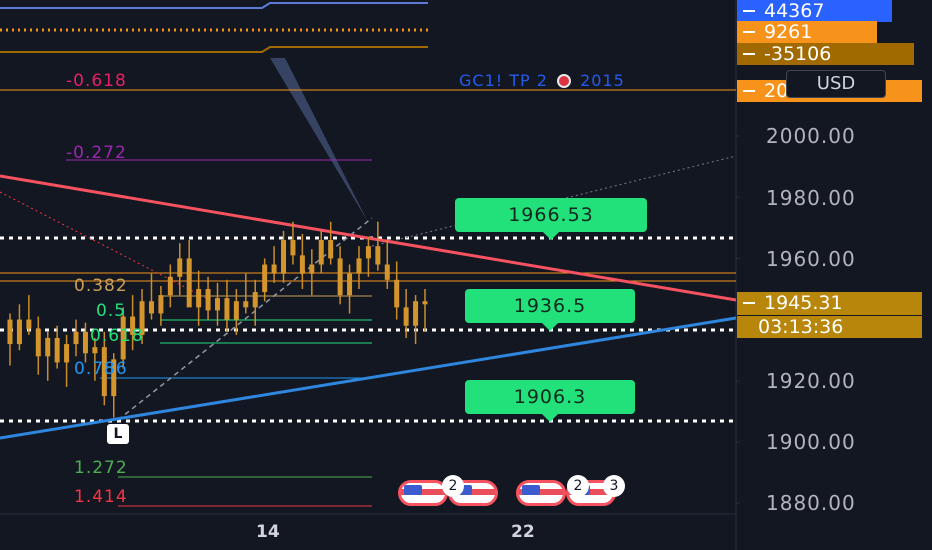  I want to click on target-icon, so click(564, 81).